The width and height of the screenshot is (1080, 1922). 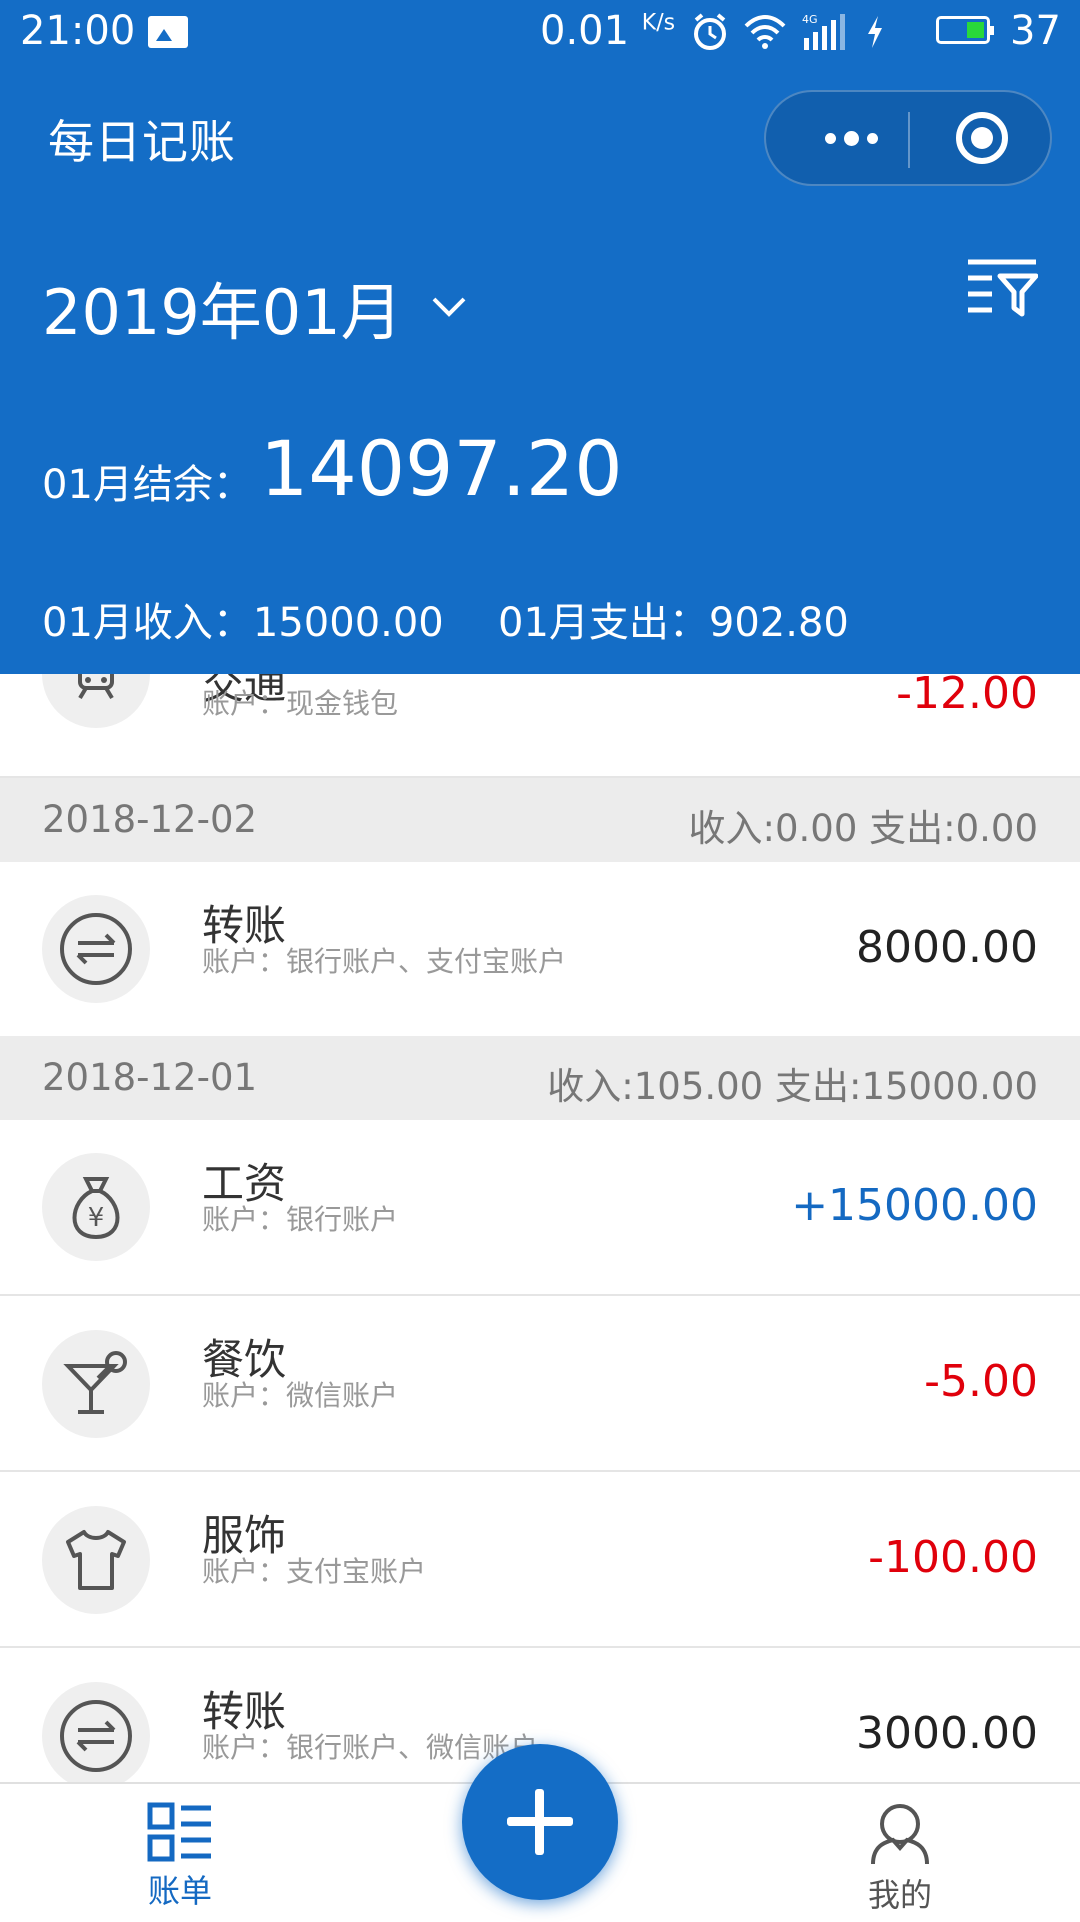 I want to click on day-summary: 收入:105.00 支出:15000.00, so click(x=792, y=1086).